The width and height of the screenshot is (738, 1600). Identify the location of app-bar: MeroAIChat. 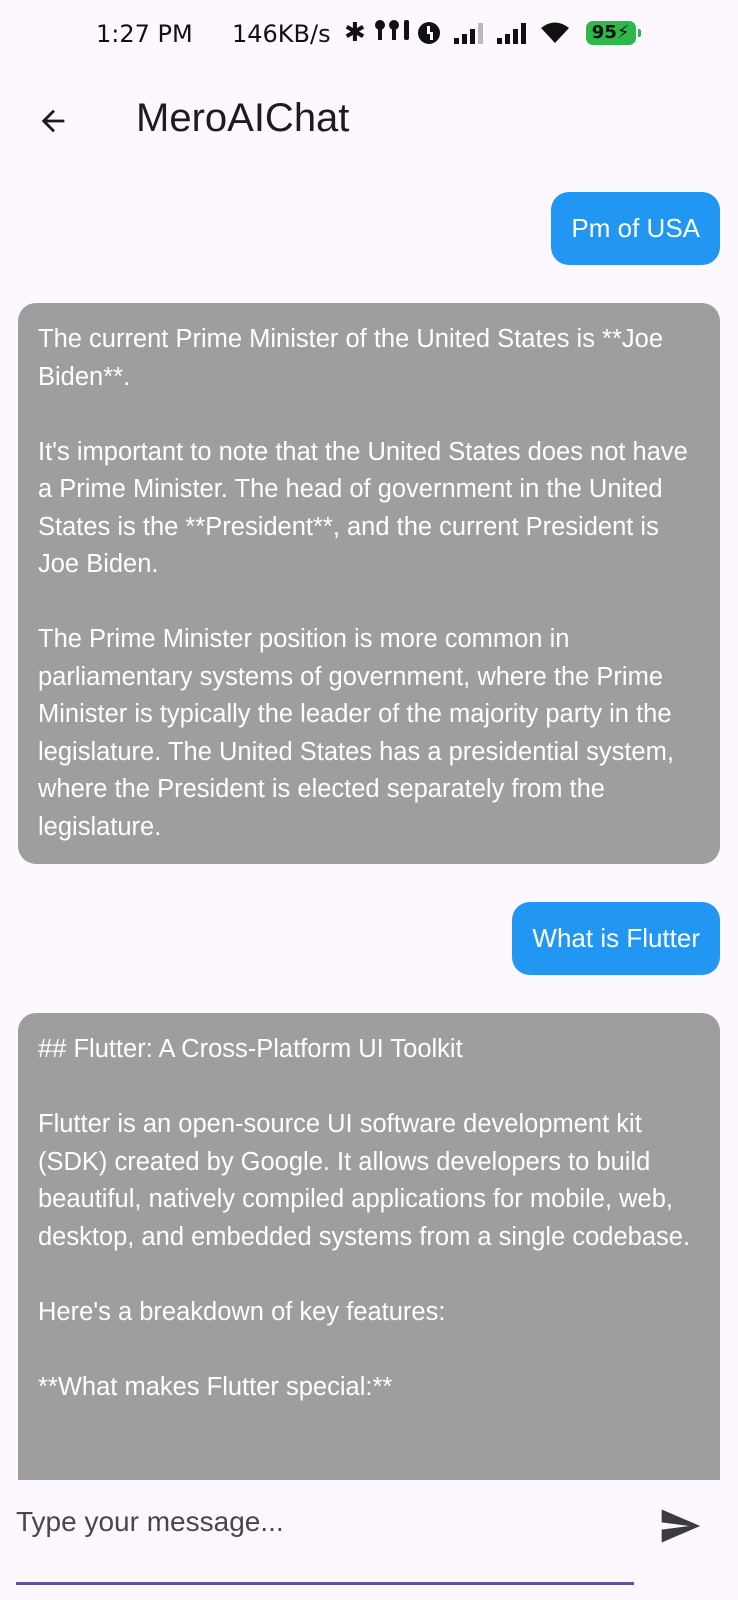
(369, 120).